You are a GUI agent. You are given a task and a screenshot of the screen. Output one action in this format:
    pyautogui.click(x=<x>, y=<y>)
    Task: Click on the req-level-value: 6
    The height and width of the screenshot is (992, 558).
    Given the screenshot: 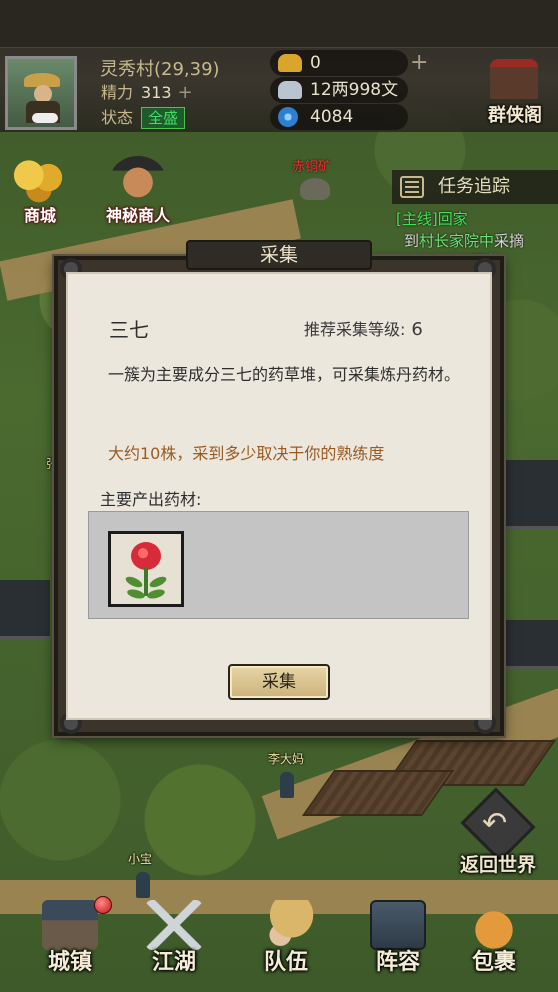 What is the action you would take?
    pyautogui.click(x=417, y=329)
    